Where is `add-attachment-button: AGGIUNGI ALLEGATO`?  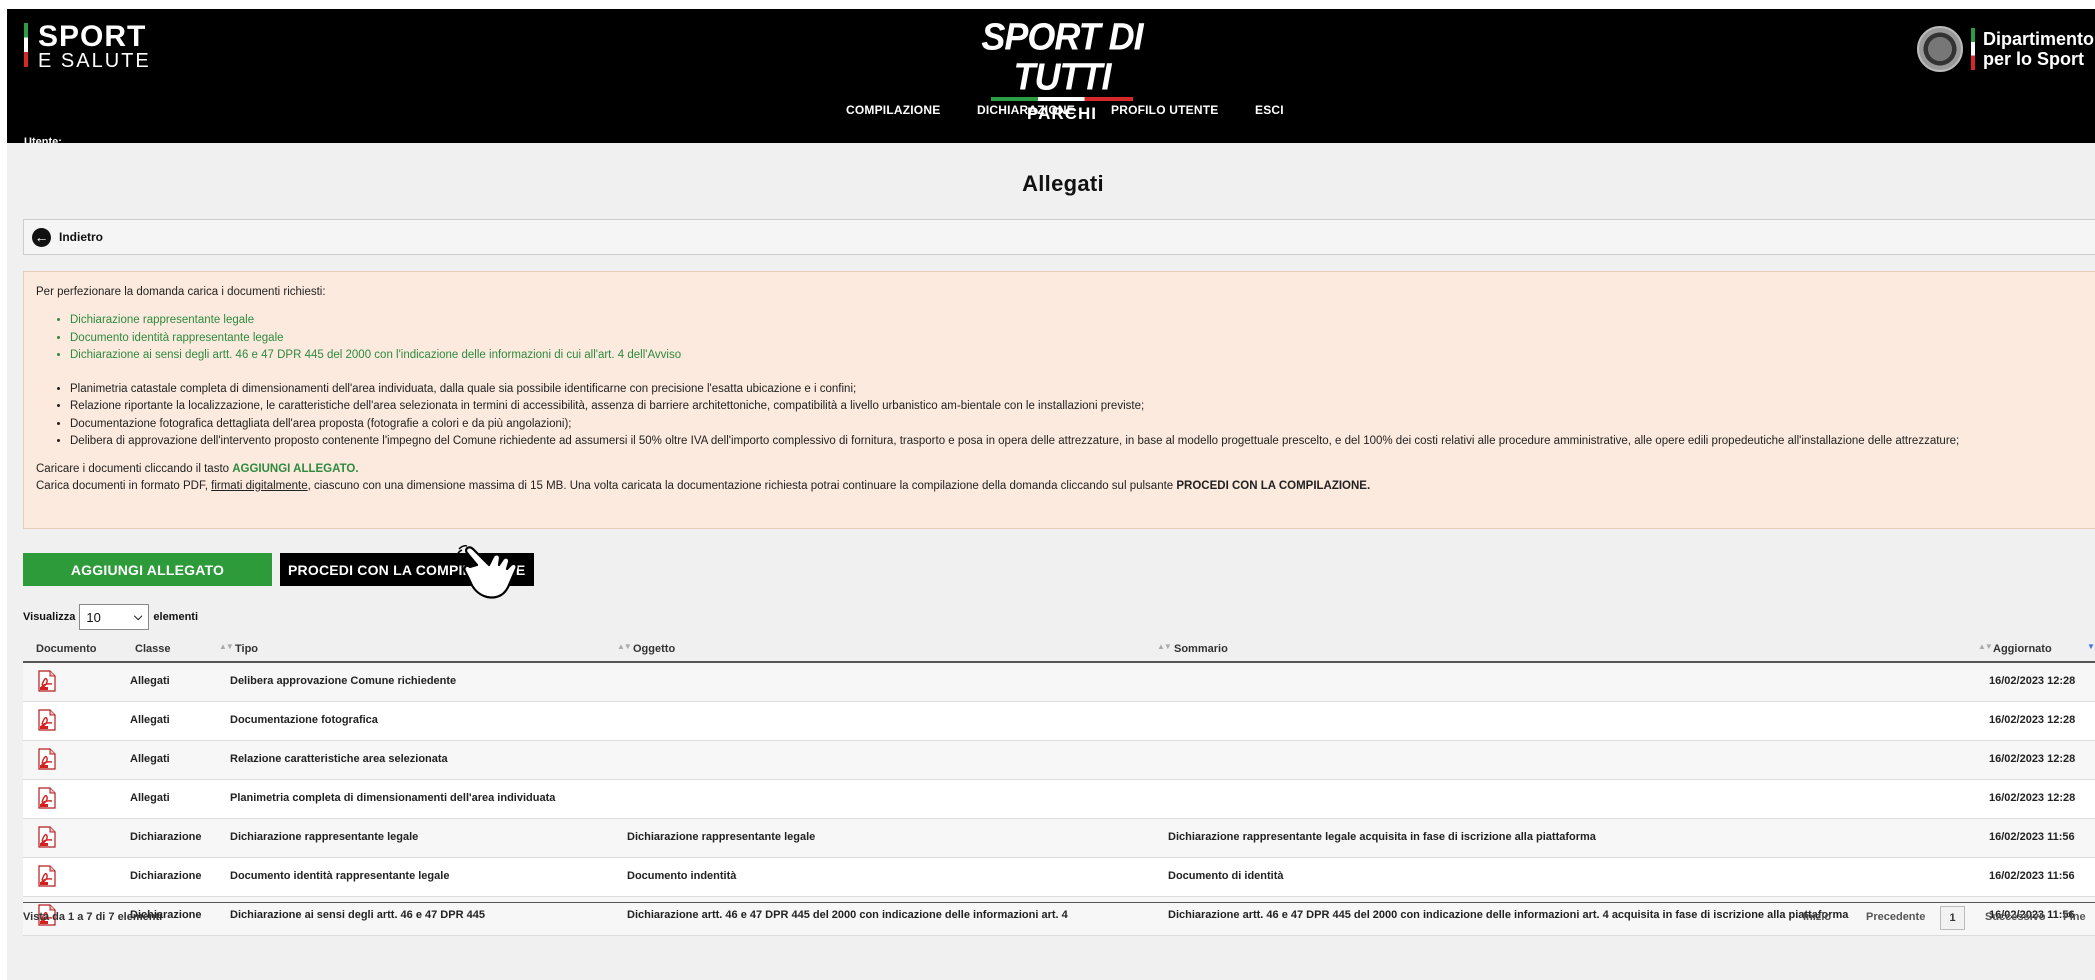
add-attachment-button: AGGIUNGI ALLEGATO is located at coordinates (147, 569).